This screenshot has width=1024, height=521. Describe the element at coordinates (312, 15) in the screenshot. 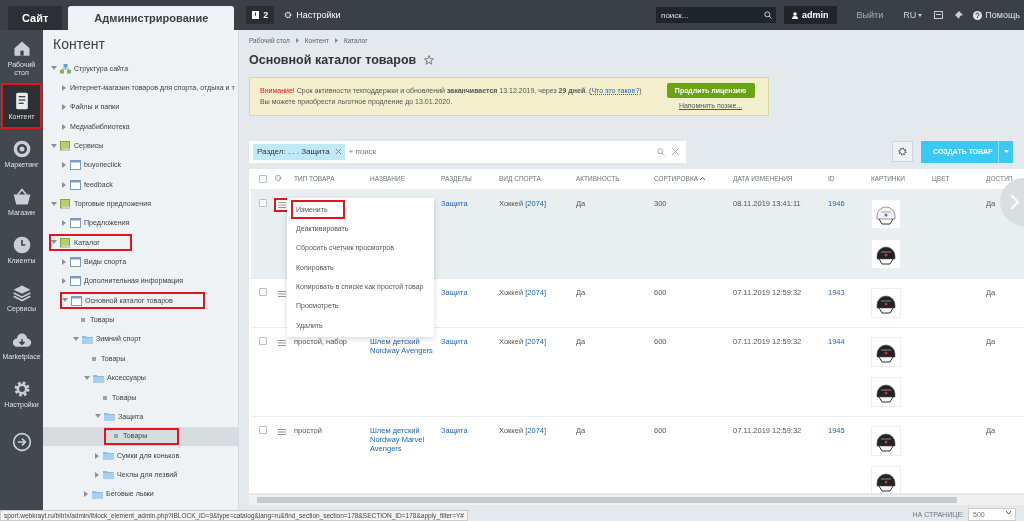

I see `settings-link: Настройки` at that location.